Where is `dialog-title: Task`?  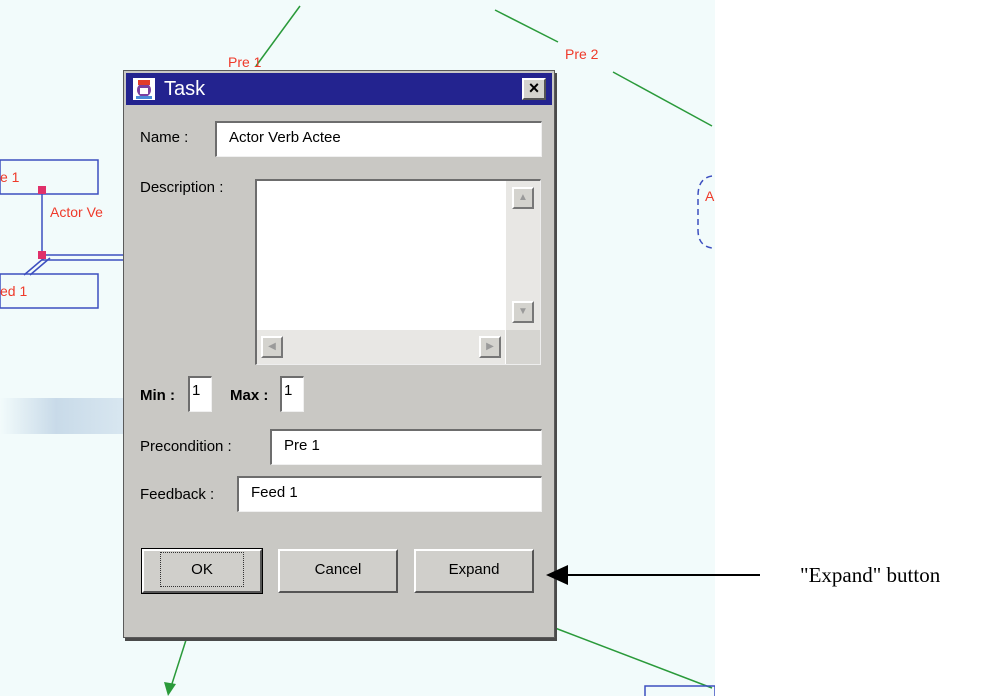 dialog-title: Task is located at coordinates (185, 89).